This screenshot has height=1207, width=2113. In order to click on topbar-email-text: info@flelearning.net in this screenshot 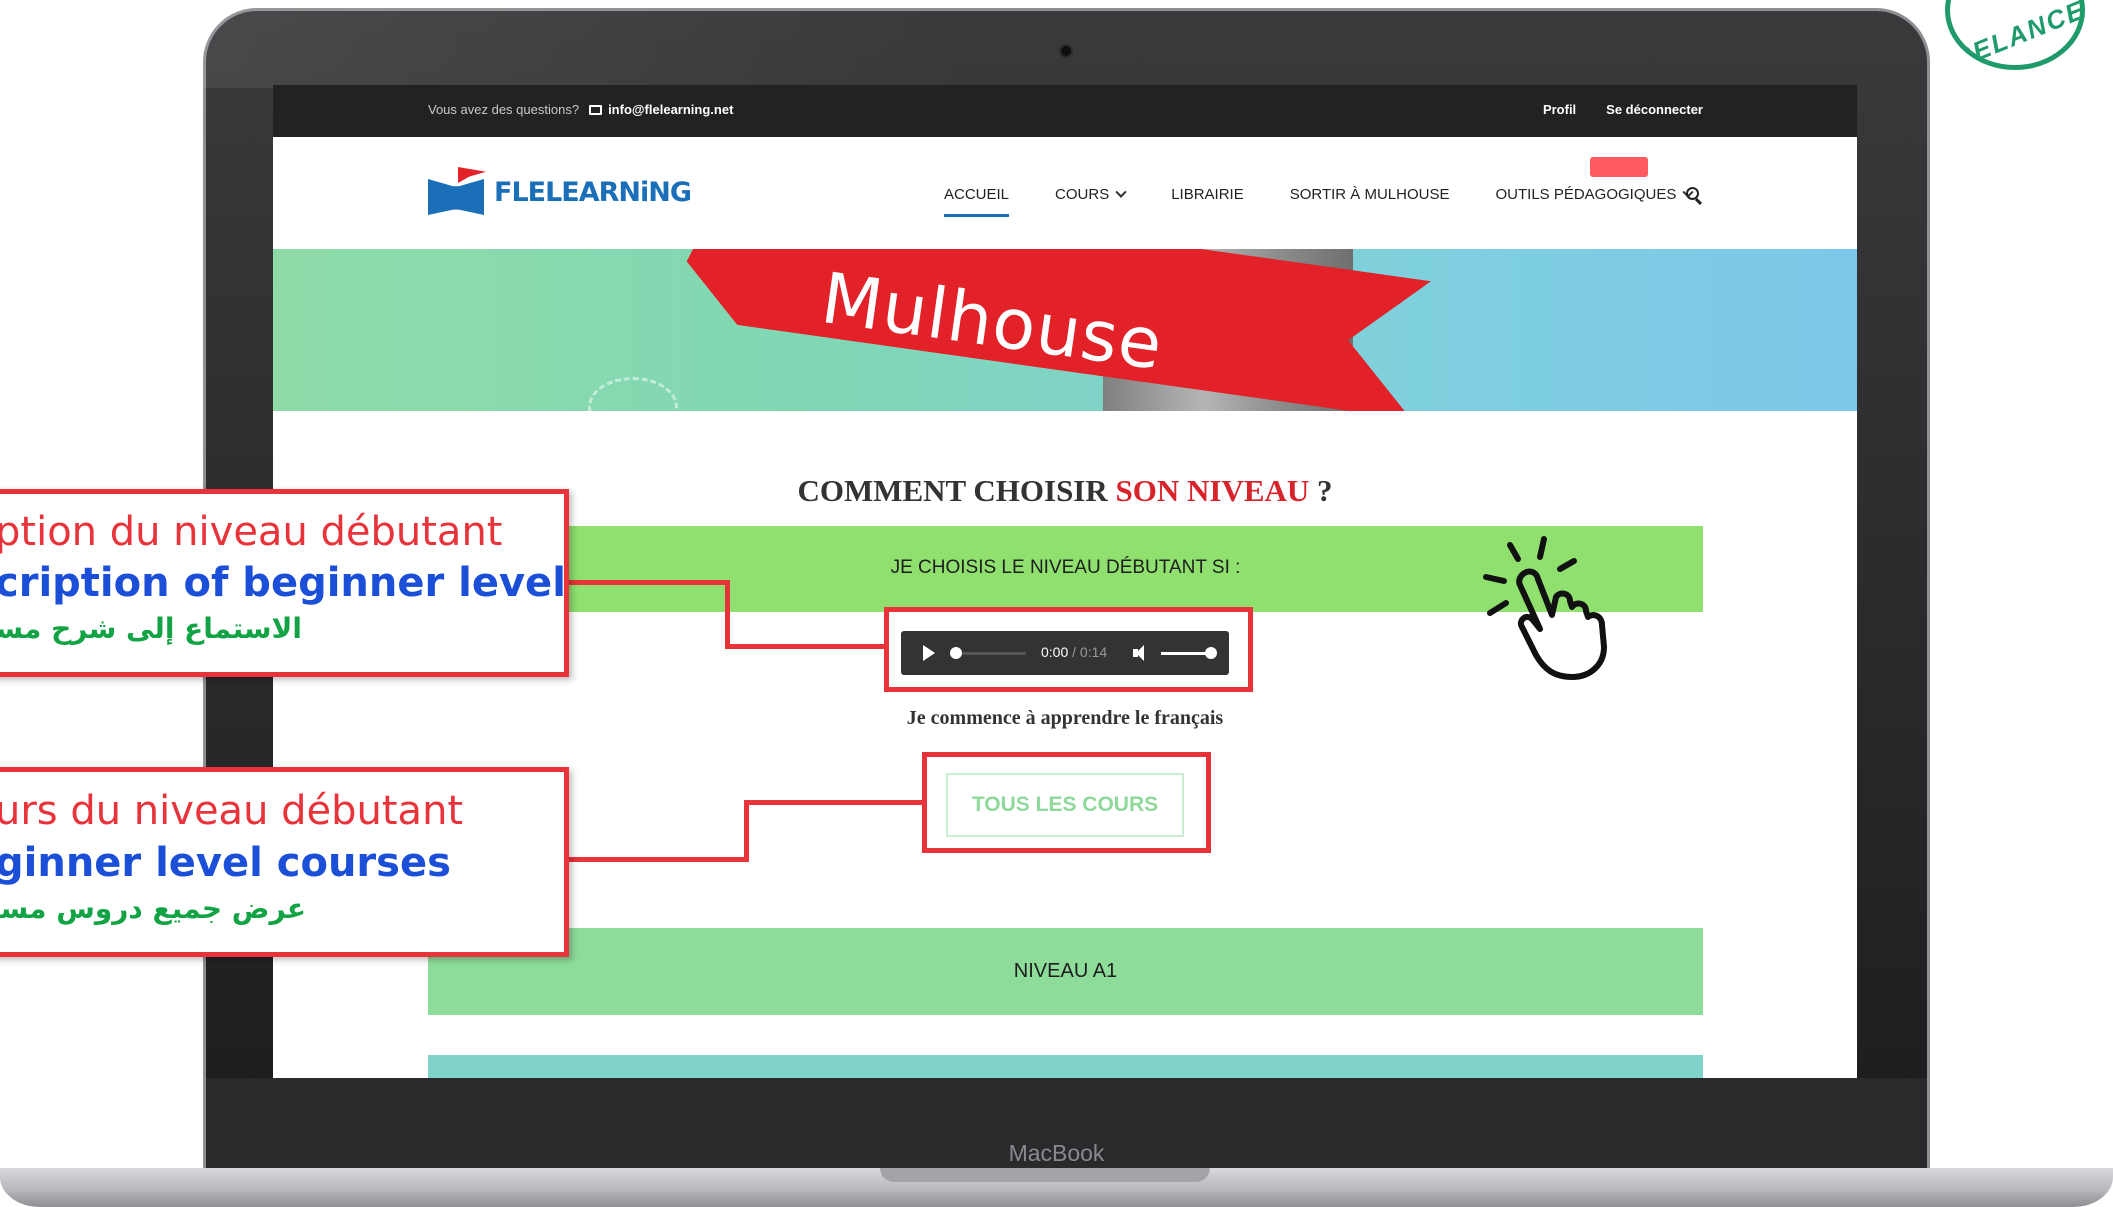, I will do `click(671, 109)`.